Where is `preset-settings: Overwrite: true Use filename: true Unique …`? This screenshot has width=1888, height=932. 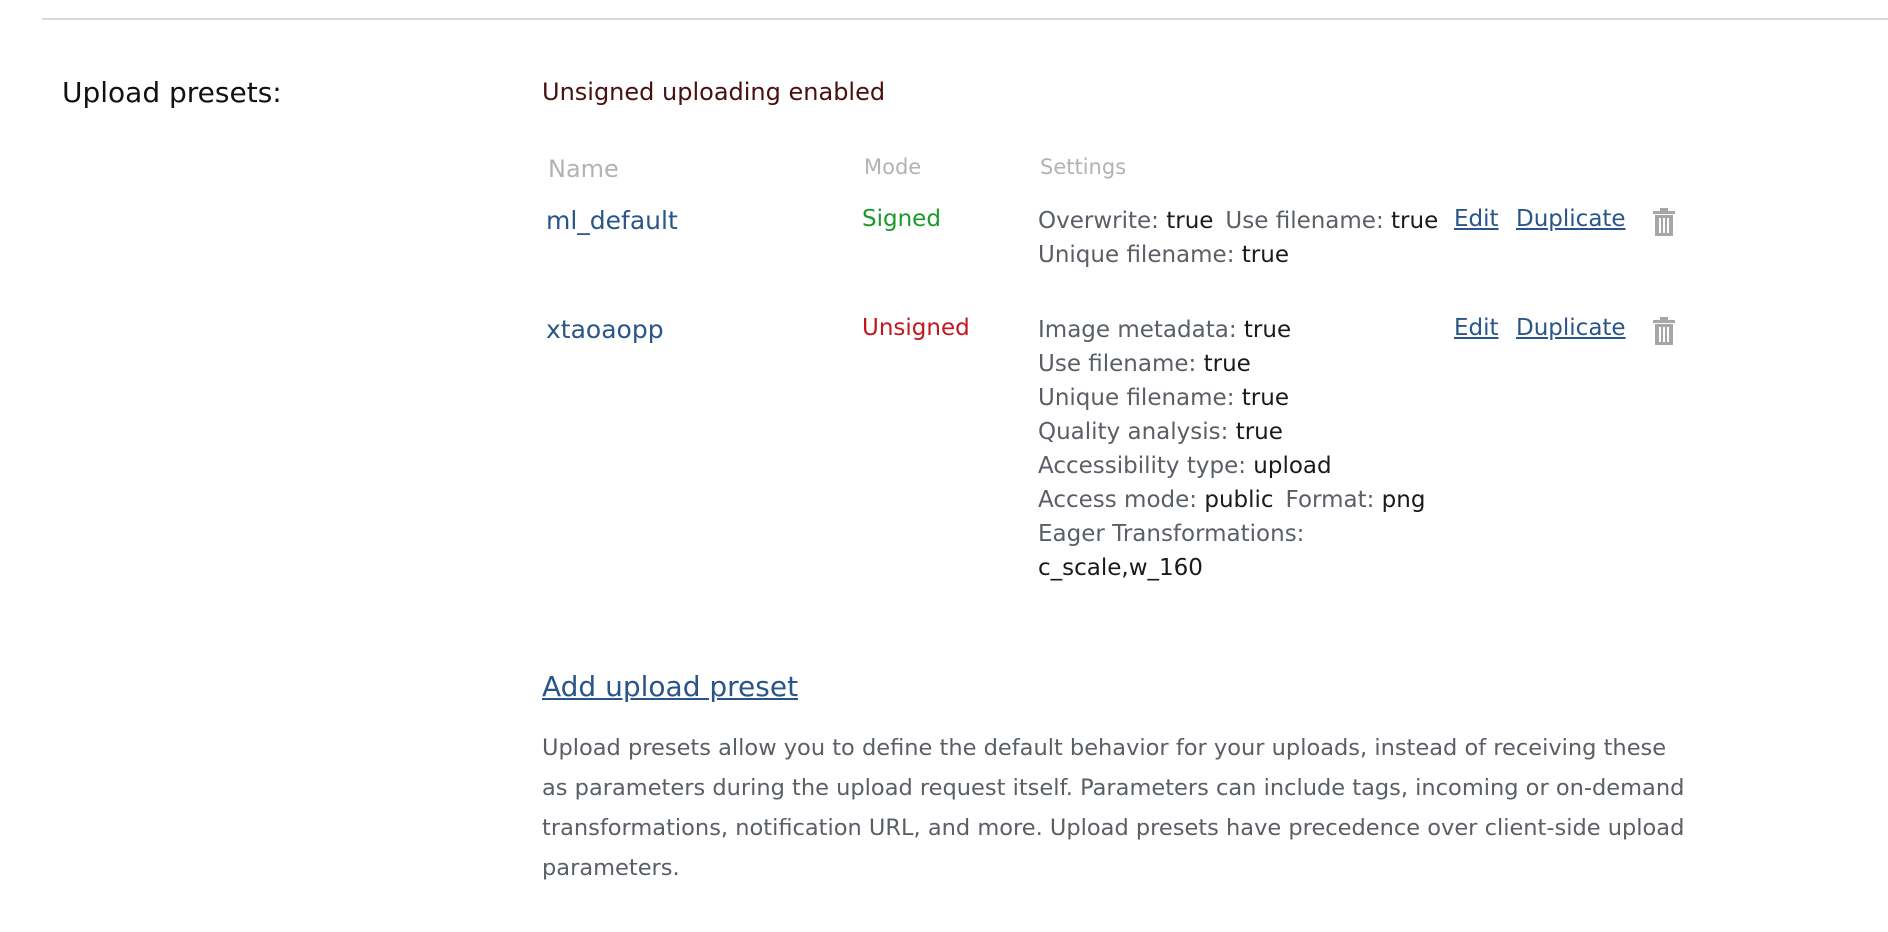 preset-settings: Overwrite: true Use filename: true Unique … is located at coordinates (1238, 242).